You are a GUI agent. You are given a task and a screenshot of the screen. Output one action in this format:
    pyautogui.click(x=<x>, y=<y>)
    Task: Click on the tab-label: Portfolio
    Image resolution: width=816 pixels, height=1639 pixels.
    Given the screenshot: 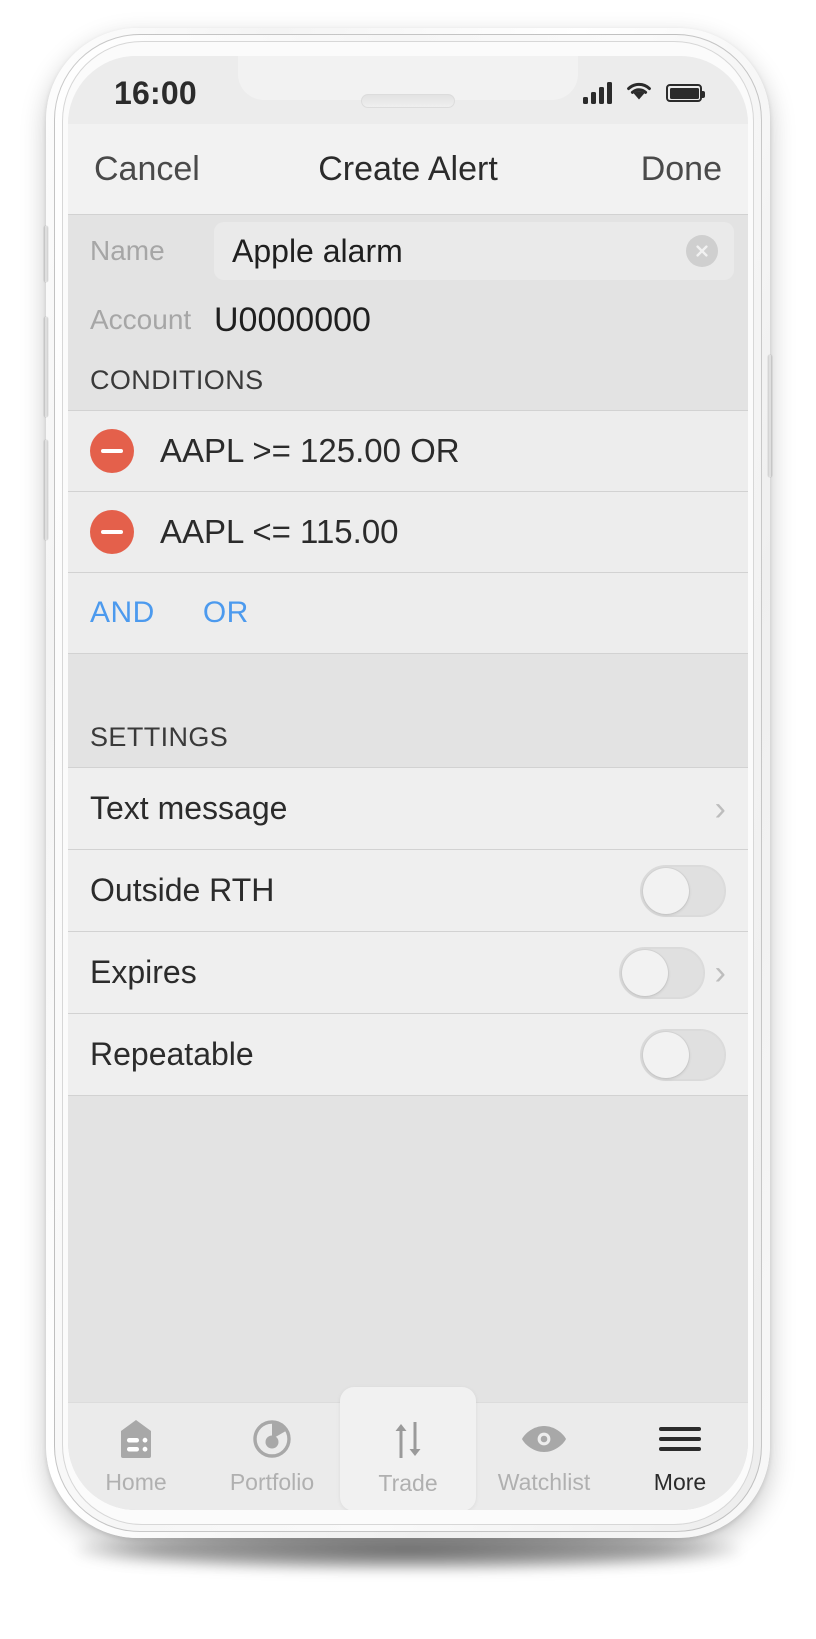 What is the action you would take?
    pyautogui.click(x=272, y=1482)
    